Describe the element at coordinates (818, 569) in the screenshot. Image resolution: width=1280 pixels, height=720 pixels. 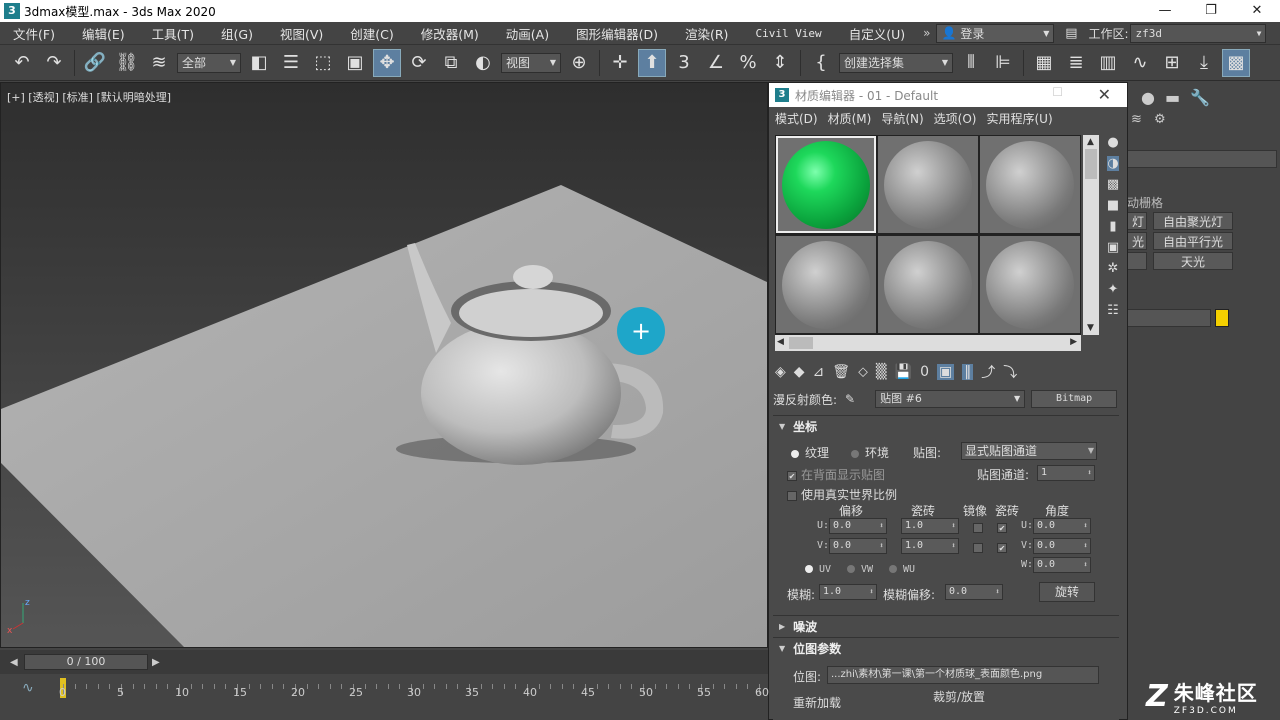
I see `uv-radio: UV` at that location.